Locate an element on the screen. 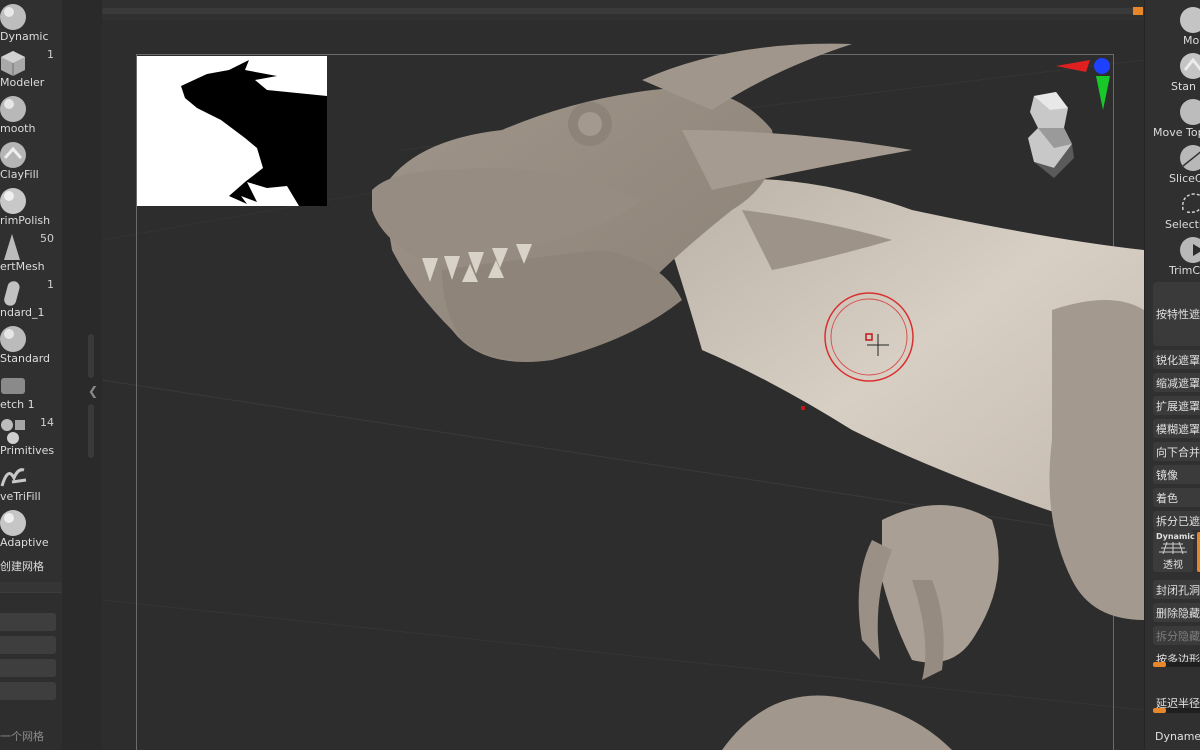 This screenshot has height=750, width=1200. grow-mask-button: 扩展遮罩 is located at coordinates (1176, 405).